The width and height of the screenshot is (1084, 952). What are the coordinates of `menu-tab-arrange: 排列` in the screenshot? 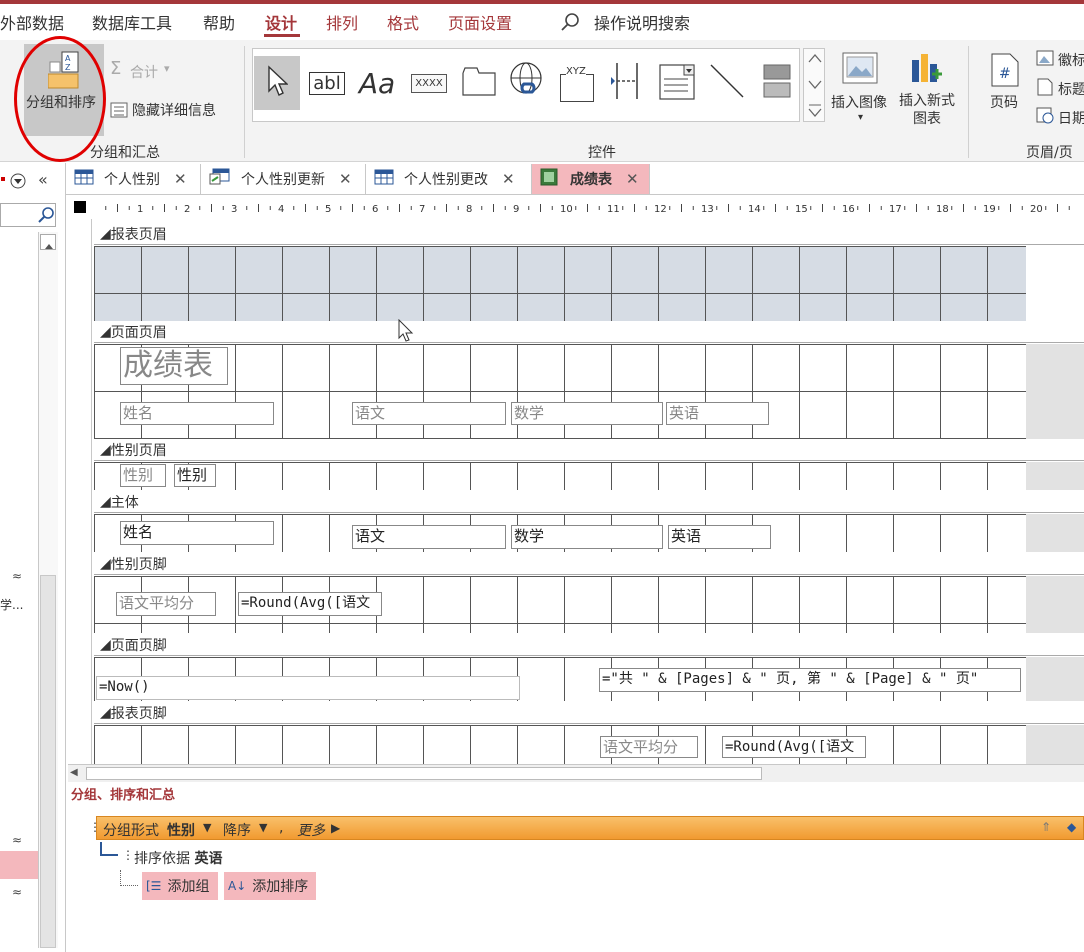 It's located at (342, 22).